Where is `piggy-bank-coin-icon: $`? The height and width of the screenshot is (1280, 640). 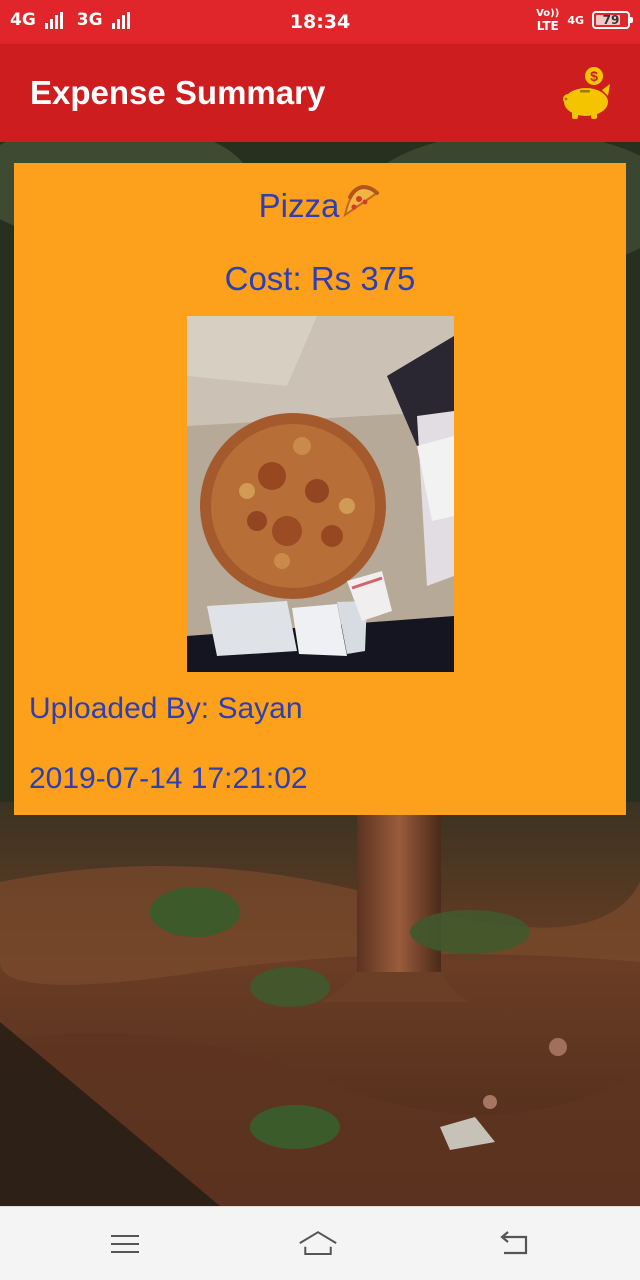 piggy-bank-coin-icon: $ is located at coordinates (588, 92).